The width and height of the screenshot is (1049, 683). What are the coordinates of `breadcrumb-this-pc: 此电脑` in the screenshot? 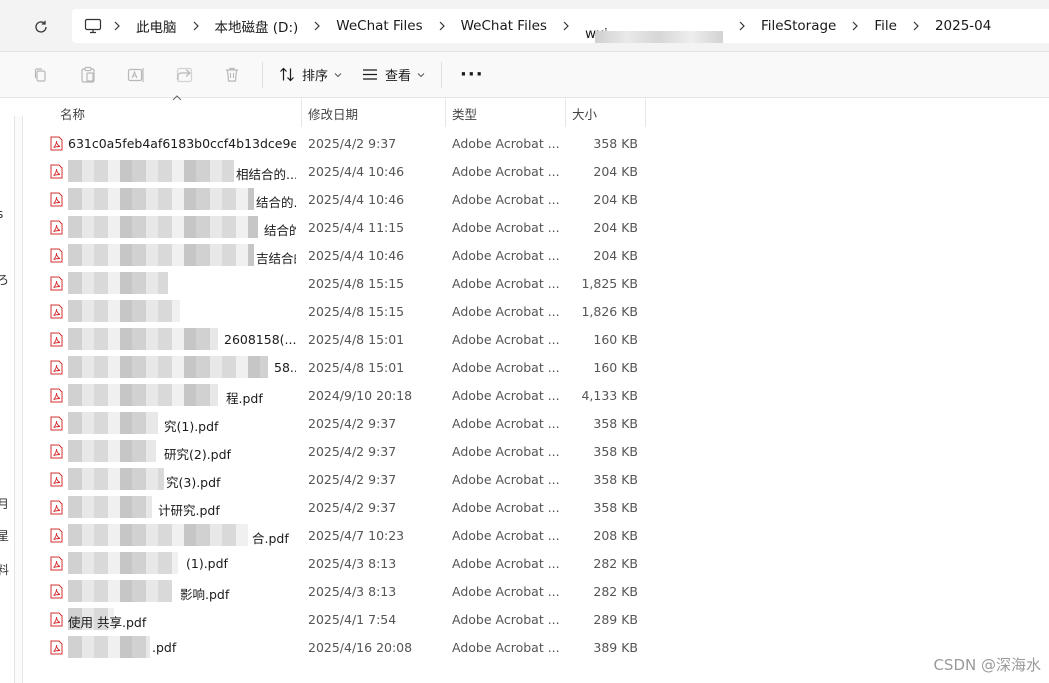 It's located at (156, 26).